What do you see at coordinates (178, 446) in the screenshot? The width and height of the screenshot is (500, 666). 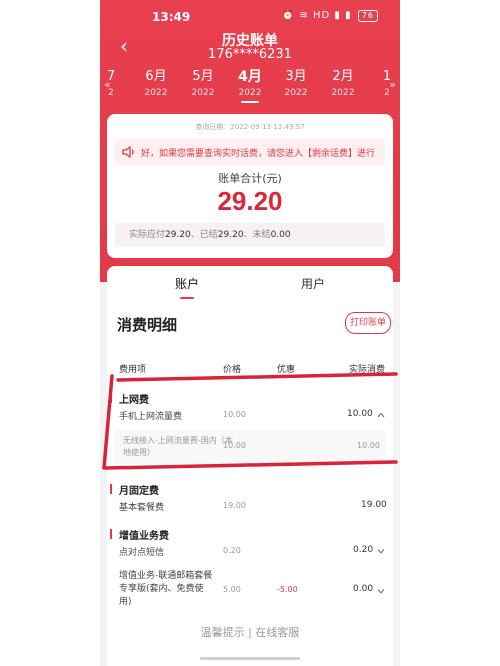 I see `sub-row-name: 无线接入-上网流量费-国内（本地使用）` at bounding box center [178, 446].